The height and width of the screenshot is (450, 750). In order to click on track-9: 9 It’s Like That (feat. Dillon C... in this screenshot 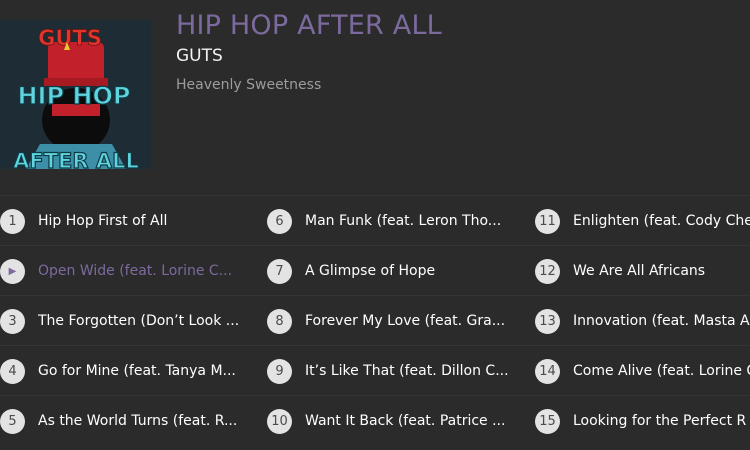, I will do `click(389, 371)`.